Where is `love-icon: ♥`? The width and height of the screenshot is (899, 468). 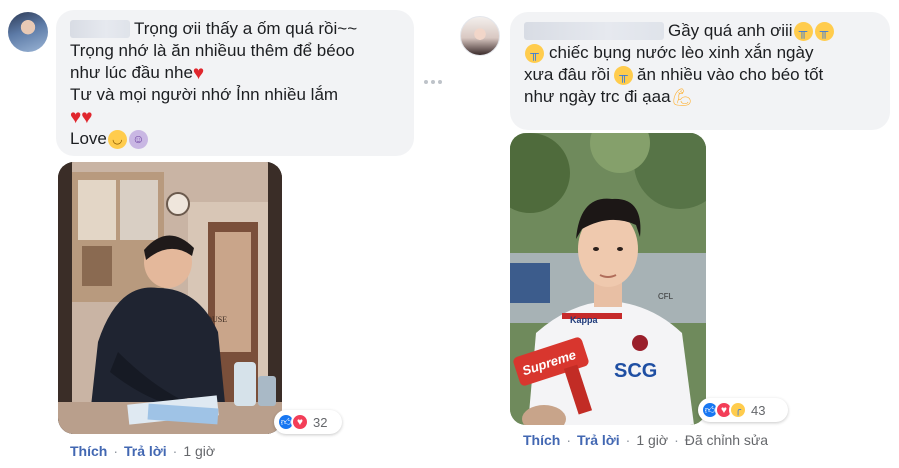 love-icon: ♥ is located at coordinates (300, 422).